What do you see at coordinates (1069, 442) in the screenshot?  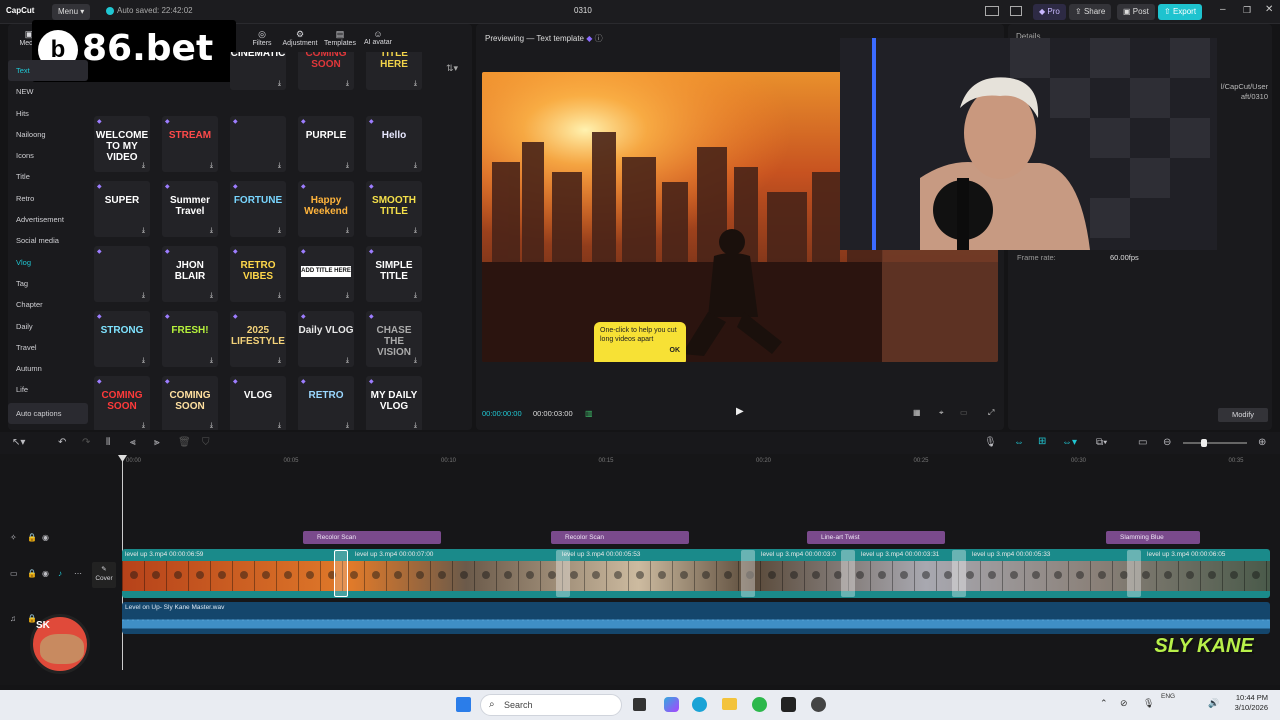 I see `preview-axis-icon: ⇔▾` at bounding box center [1069, 442].